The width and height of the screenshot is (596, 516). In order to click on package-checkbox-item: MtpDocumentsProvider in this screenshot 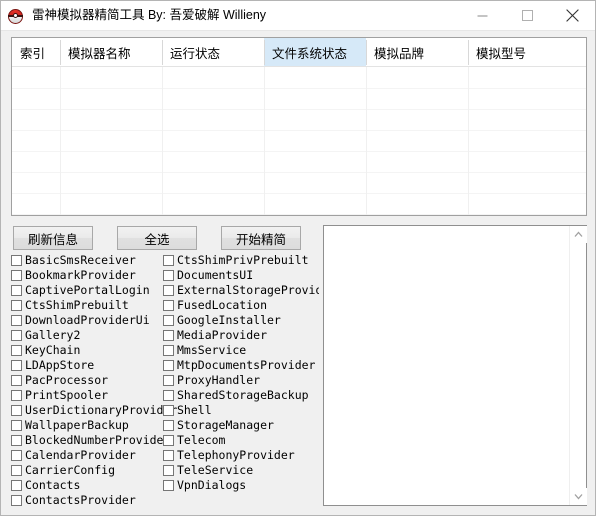, I will do `click(241, 365)`.